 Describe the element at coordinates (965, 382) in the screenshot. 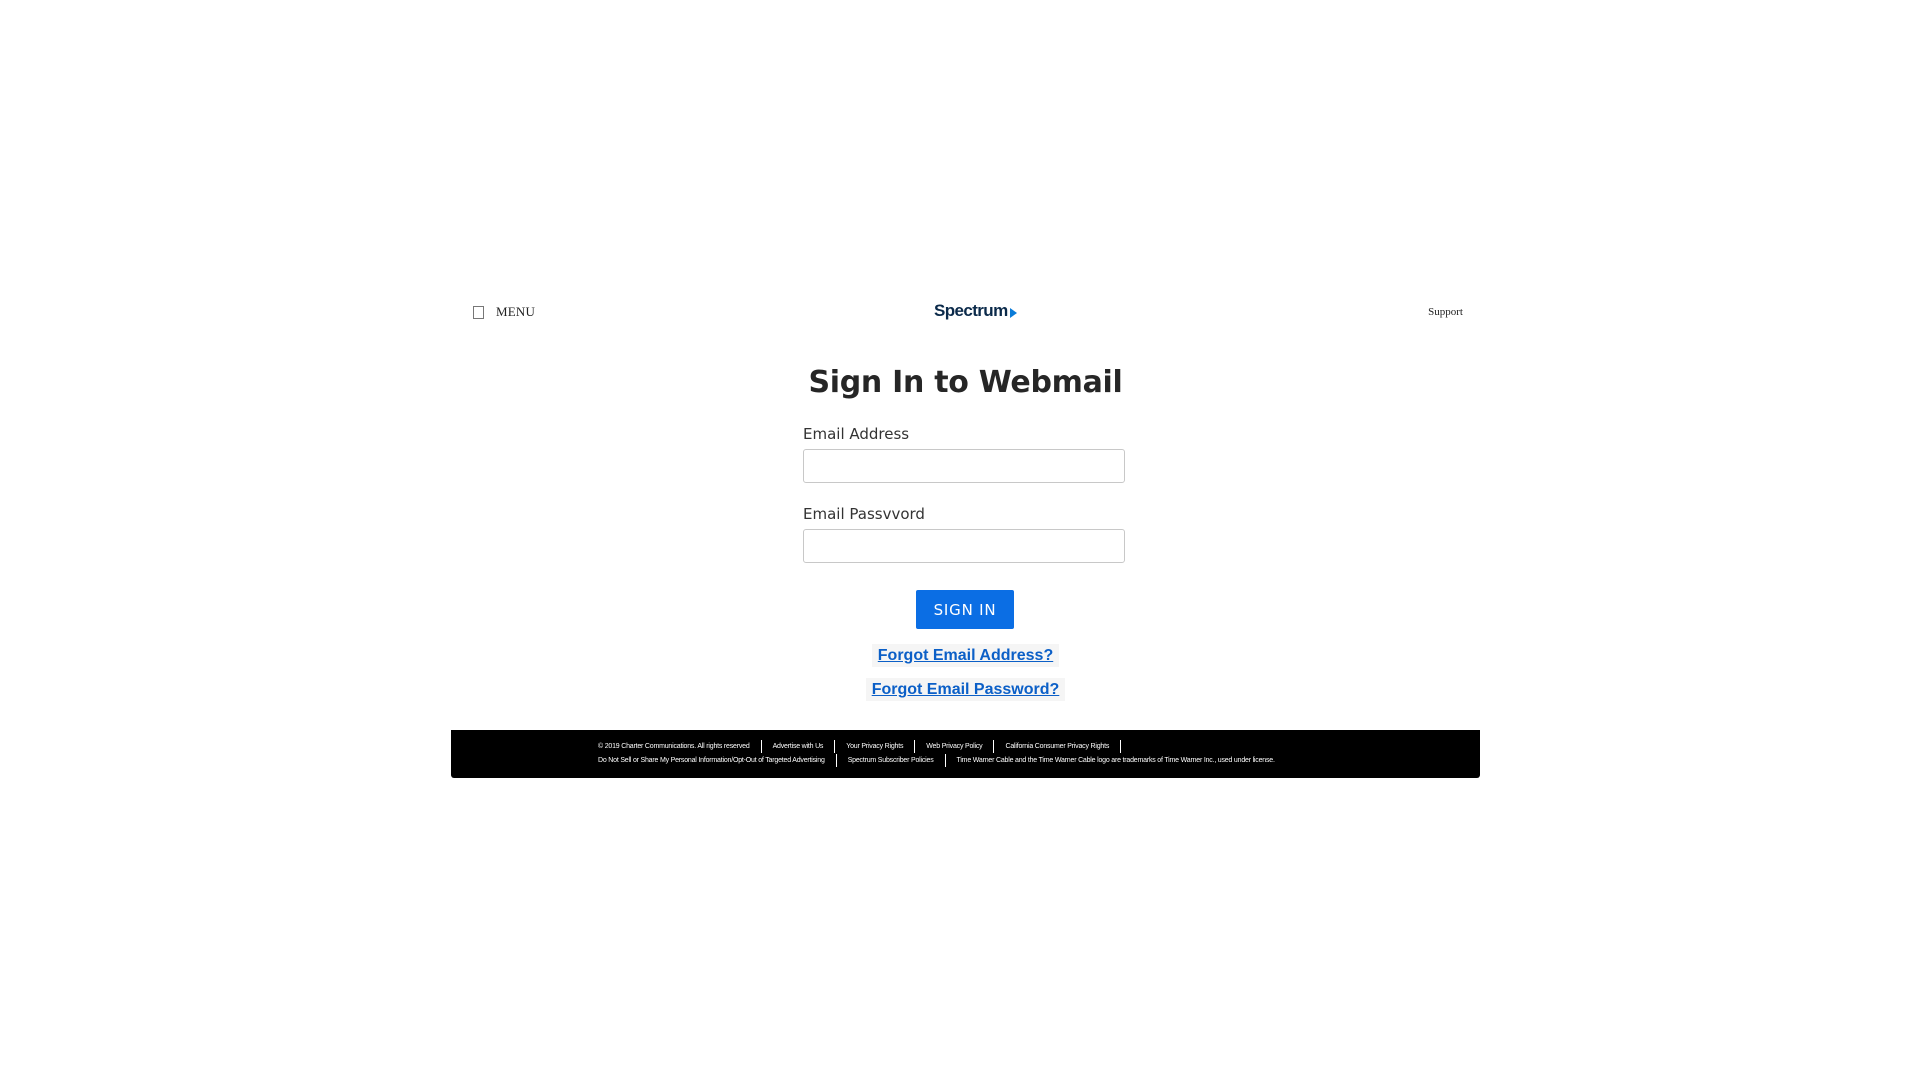

I see `page-title: Sign In to Webmail` at that location.